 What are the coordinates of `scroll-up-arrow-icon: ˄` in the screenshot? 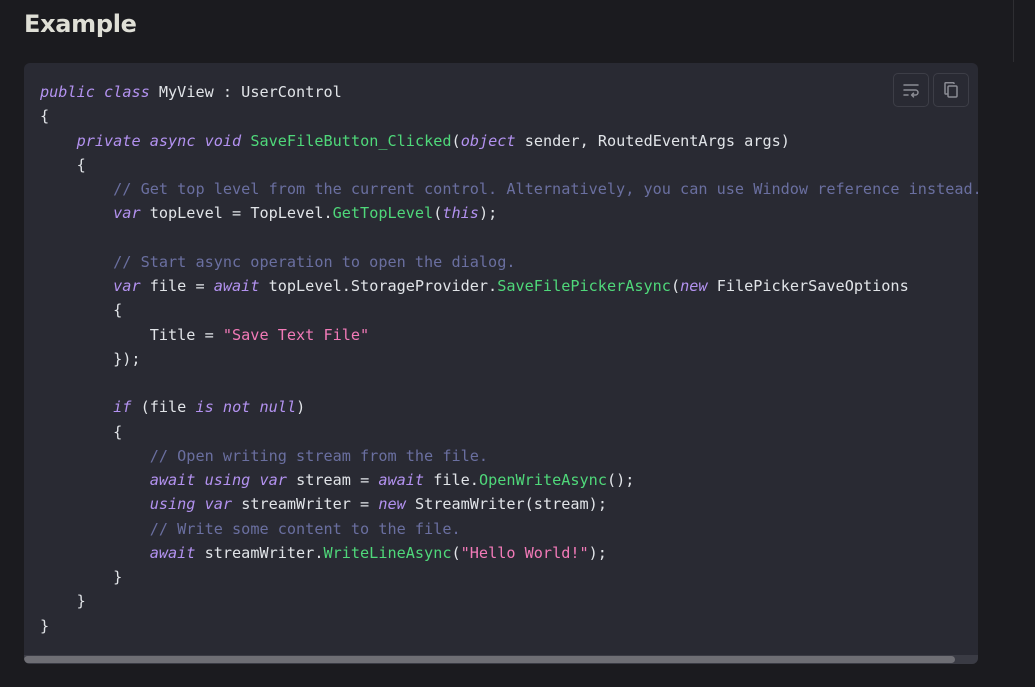 It's located at (1030, 3).